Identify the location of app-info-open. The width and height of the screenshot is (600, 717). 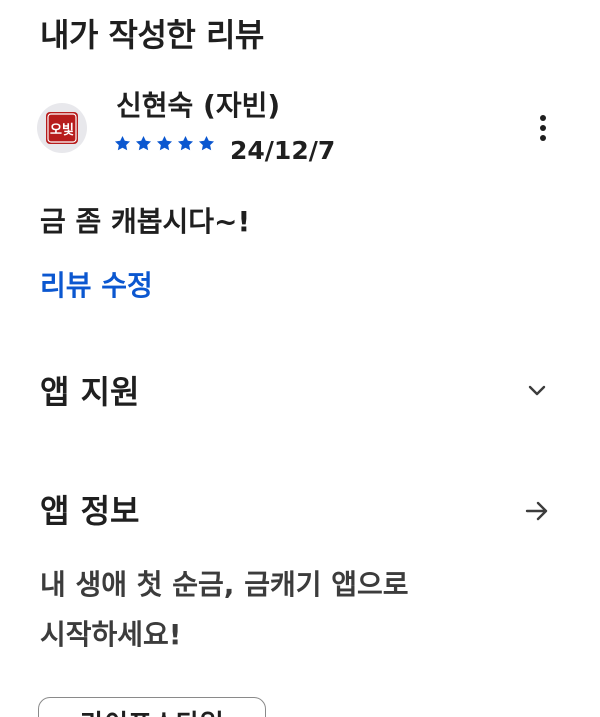
(537, 511).